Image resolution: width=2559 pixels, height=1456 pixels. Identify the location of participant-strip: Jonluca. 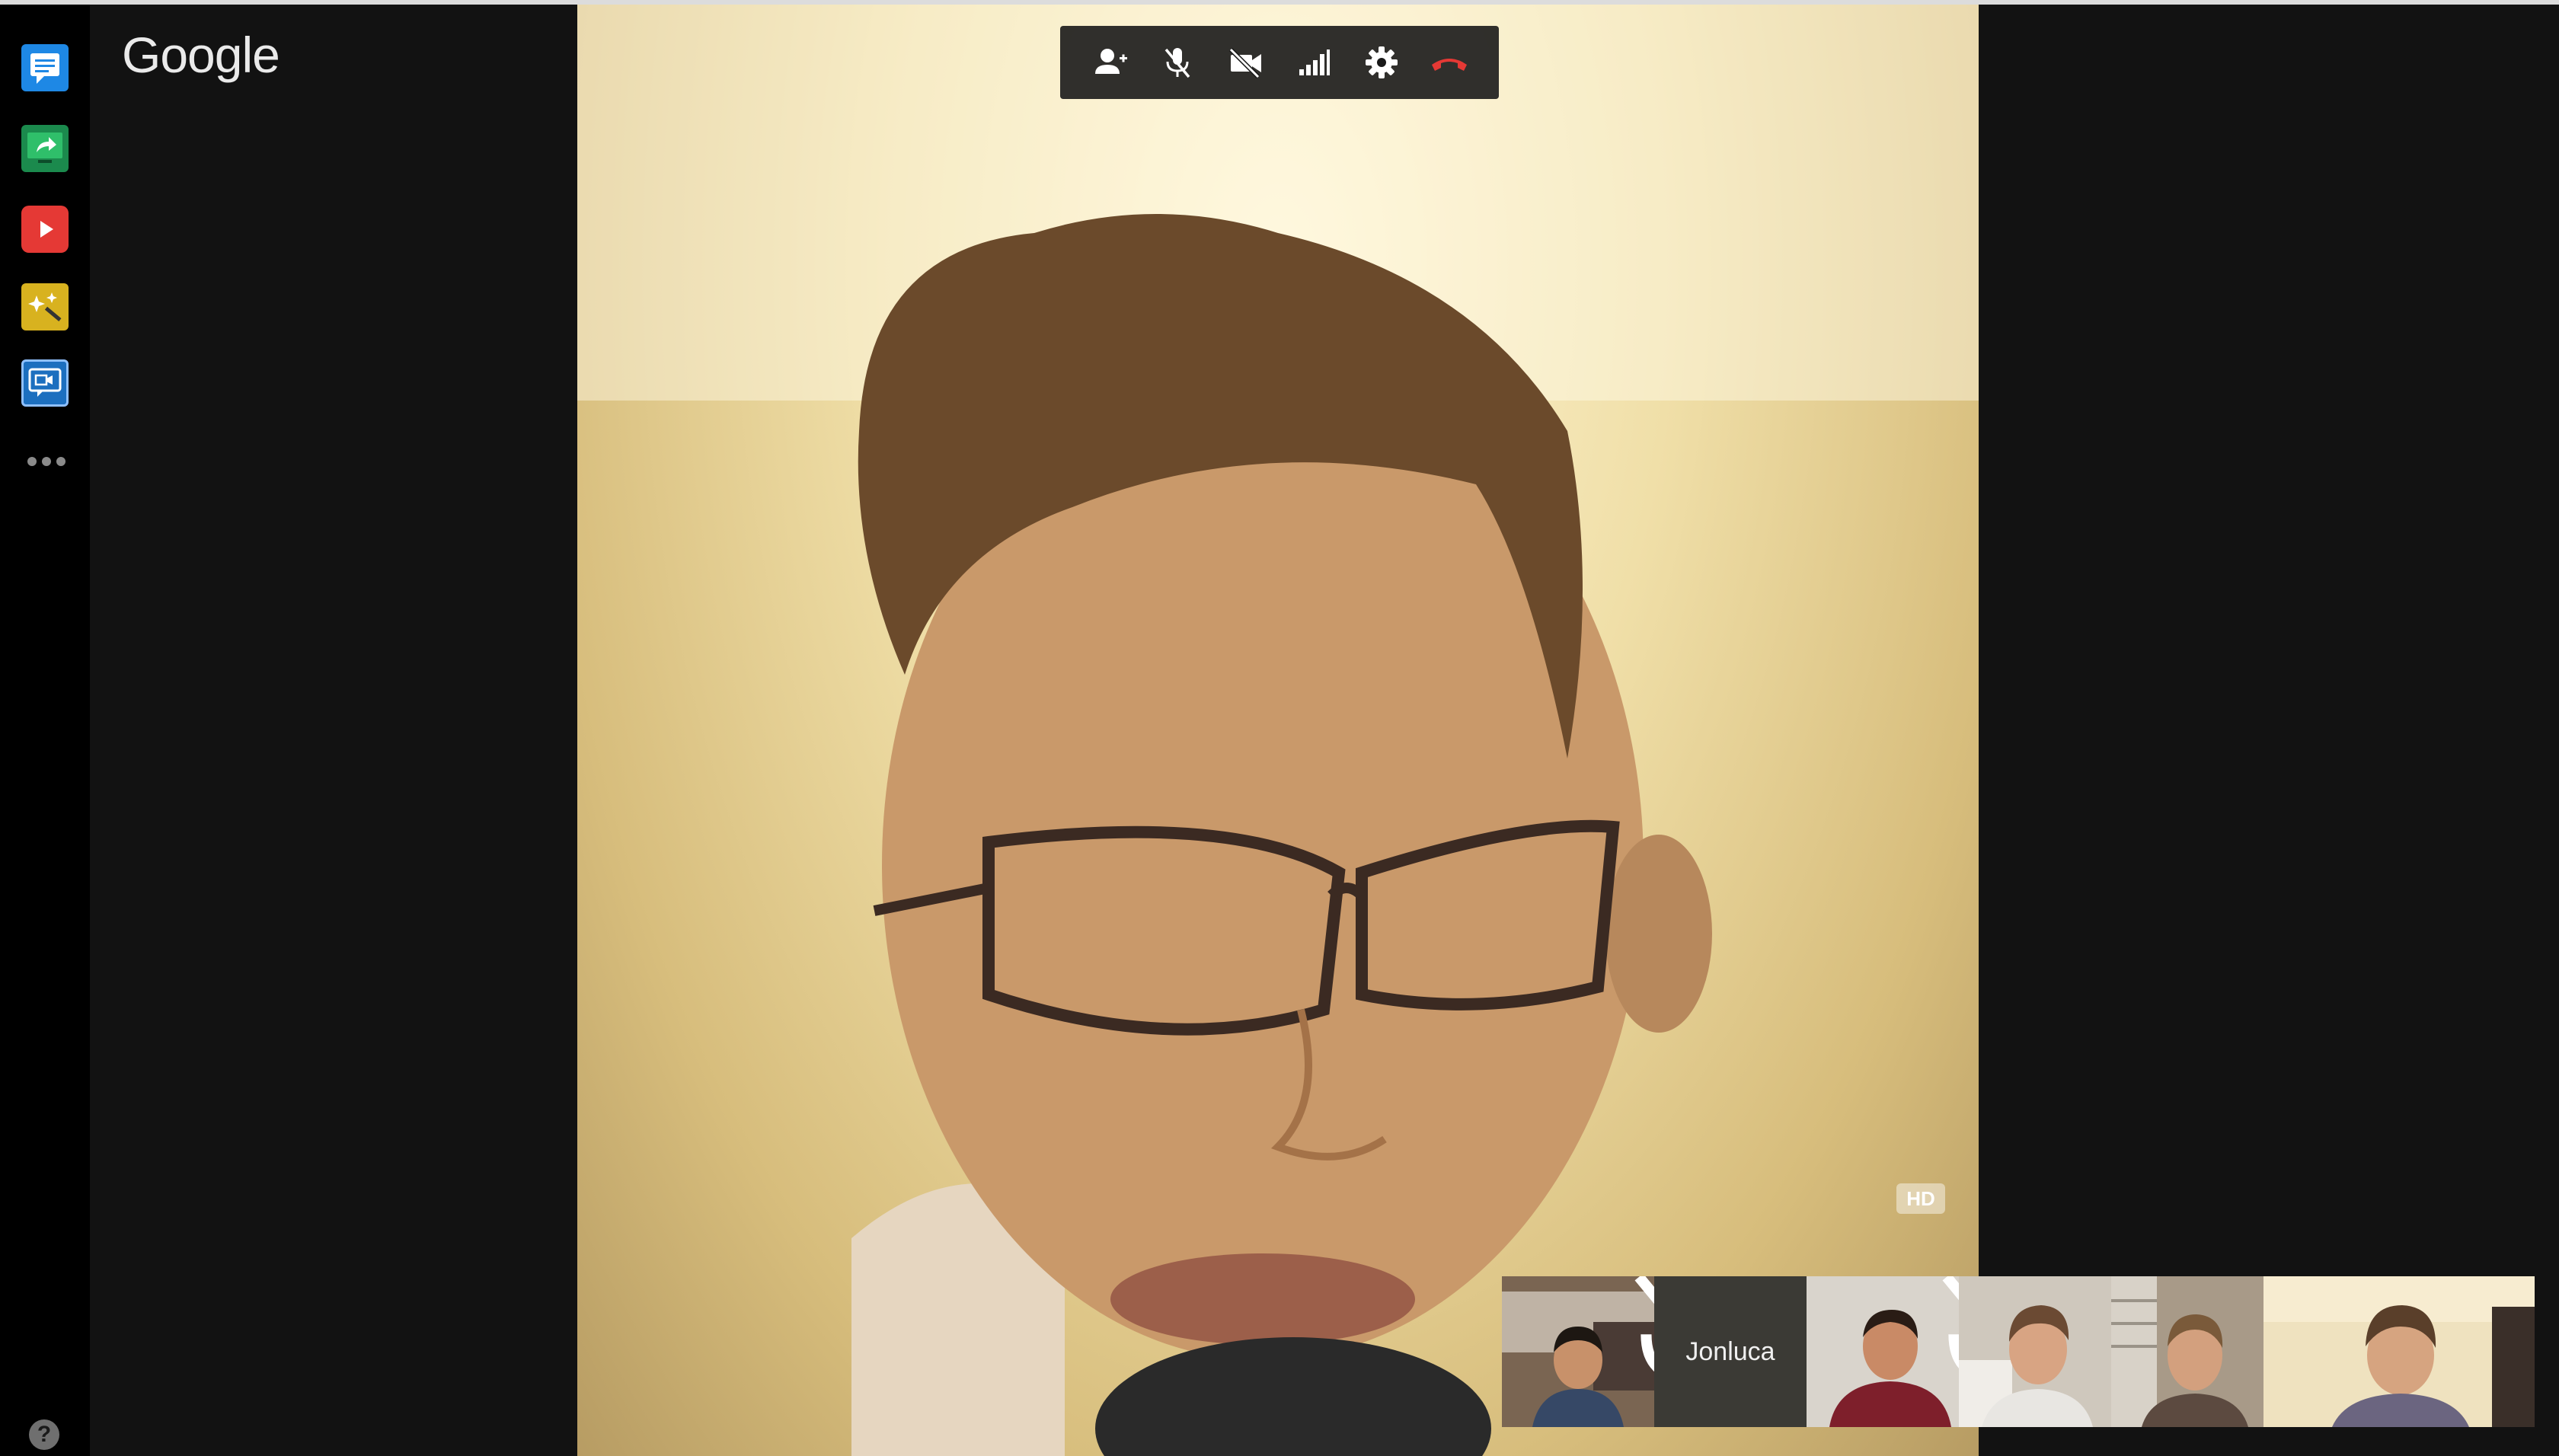
(2018, 1351).